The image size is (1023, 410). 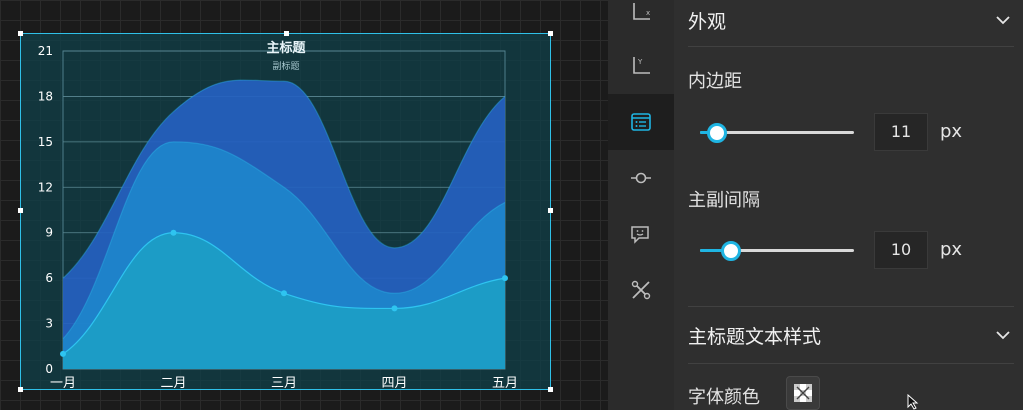 I want to click on padding-input: 11, so click(x=901, y=132).